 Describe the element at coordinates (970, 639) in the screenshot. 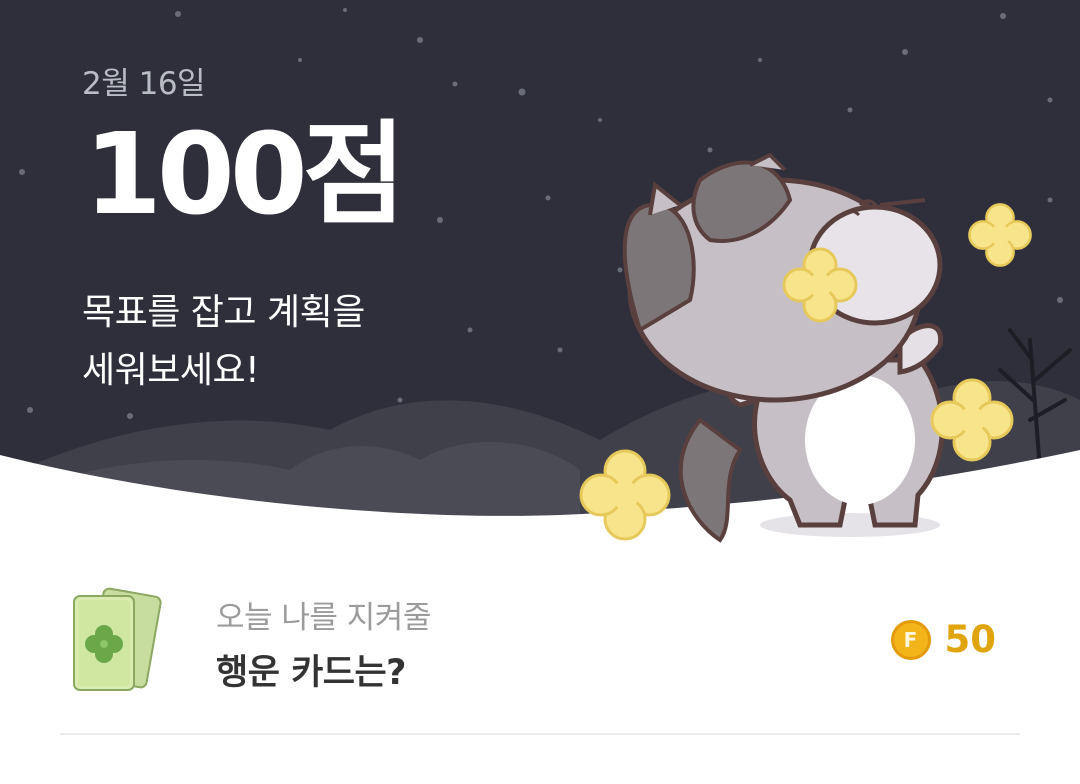

I see `reward-value: 50` at that location.